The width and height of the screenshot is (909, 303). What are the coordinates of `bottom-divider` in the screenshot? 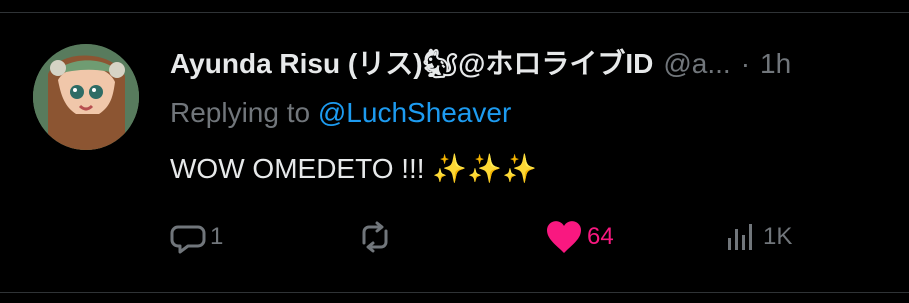 It's located at (454, 292).